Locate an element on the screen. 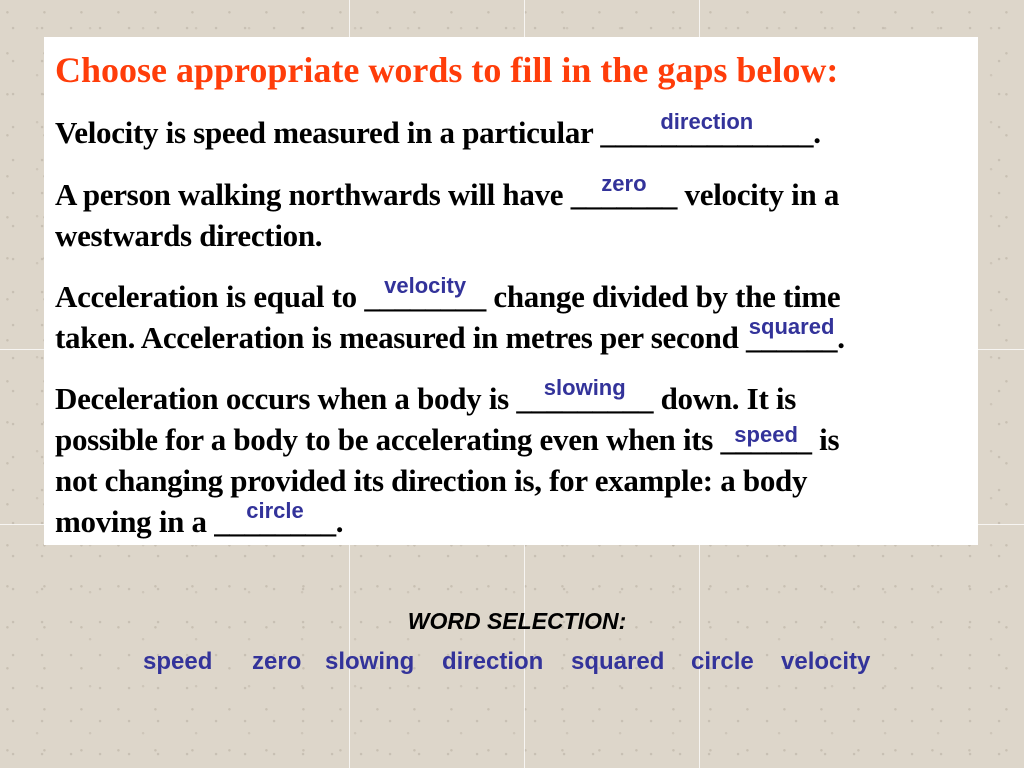 Image resolution: width=1024 pixels, height=768 pixels. sentence-text: change divided by the time is located at coordinates (663, 296).